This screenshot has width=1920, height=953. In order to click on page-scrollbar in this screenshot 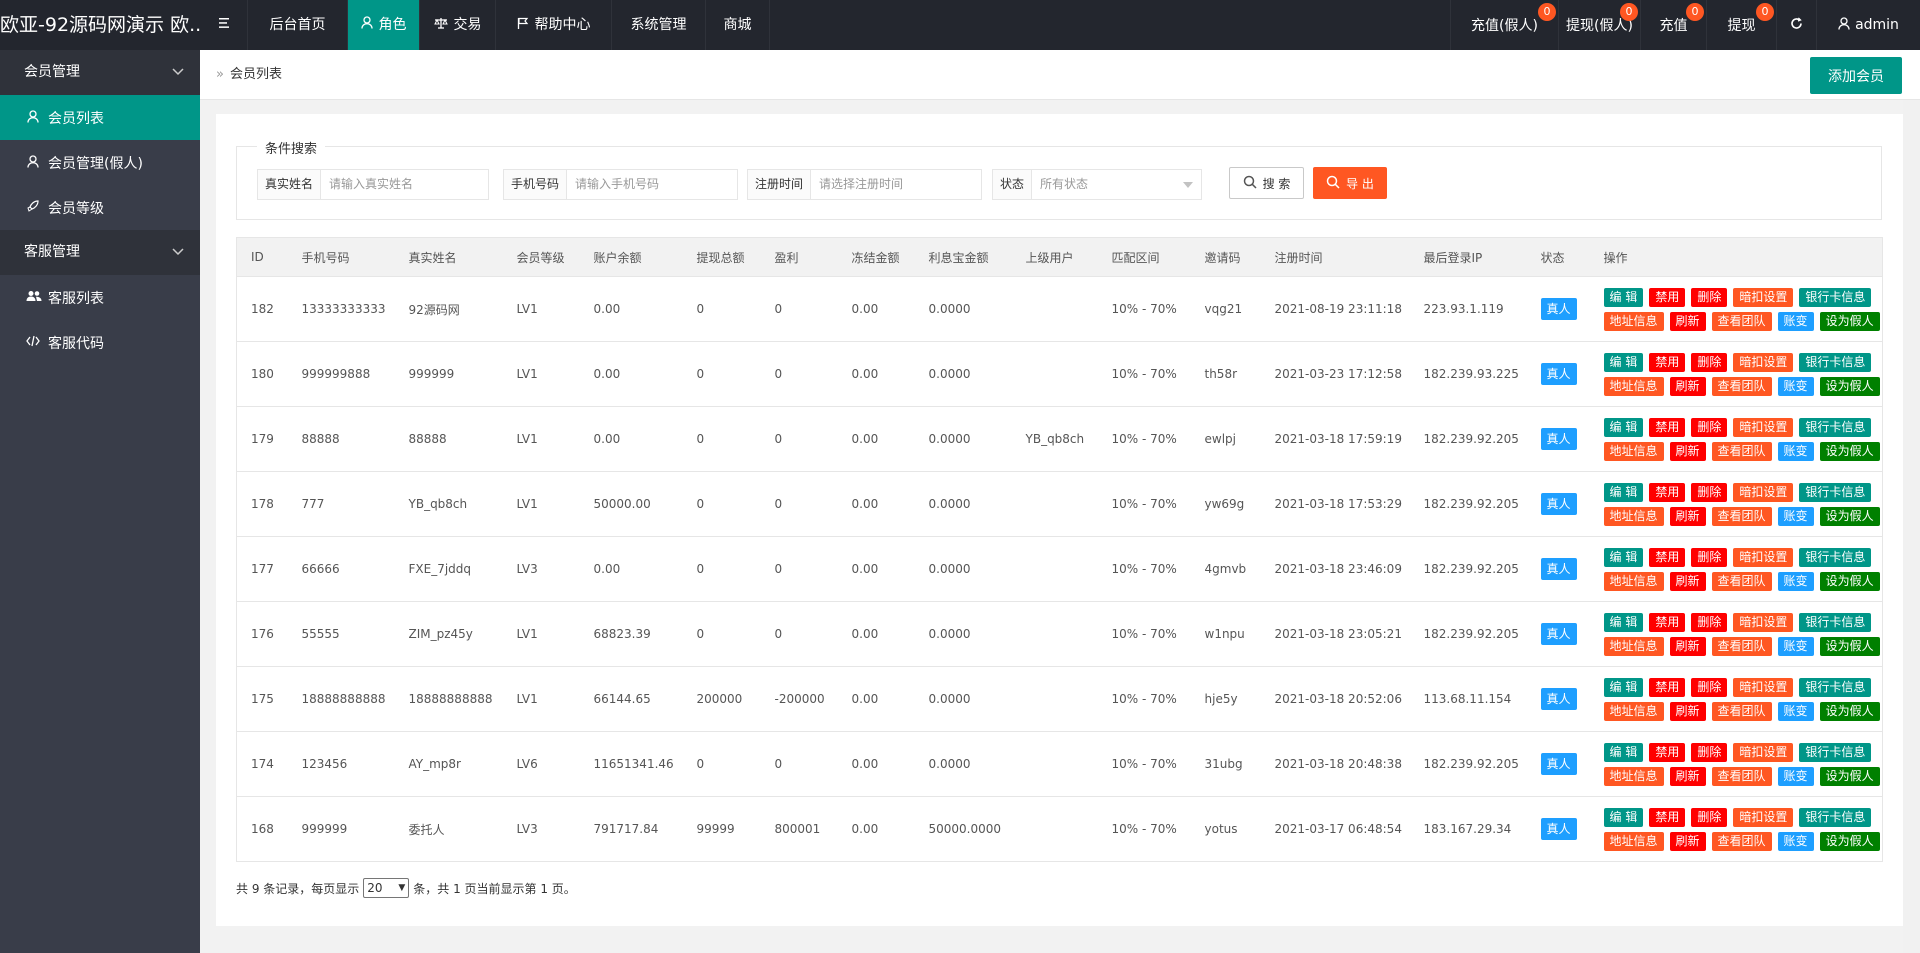, I will do `click(1911, 526)`.